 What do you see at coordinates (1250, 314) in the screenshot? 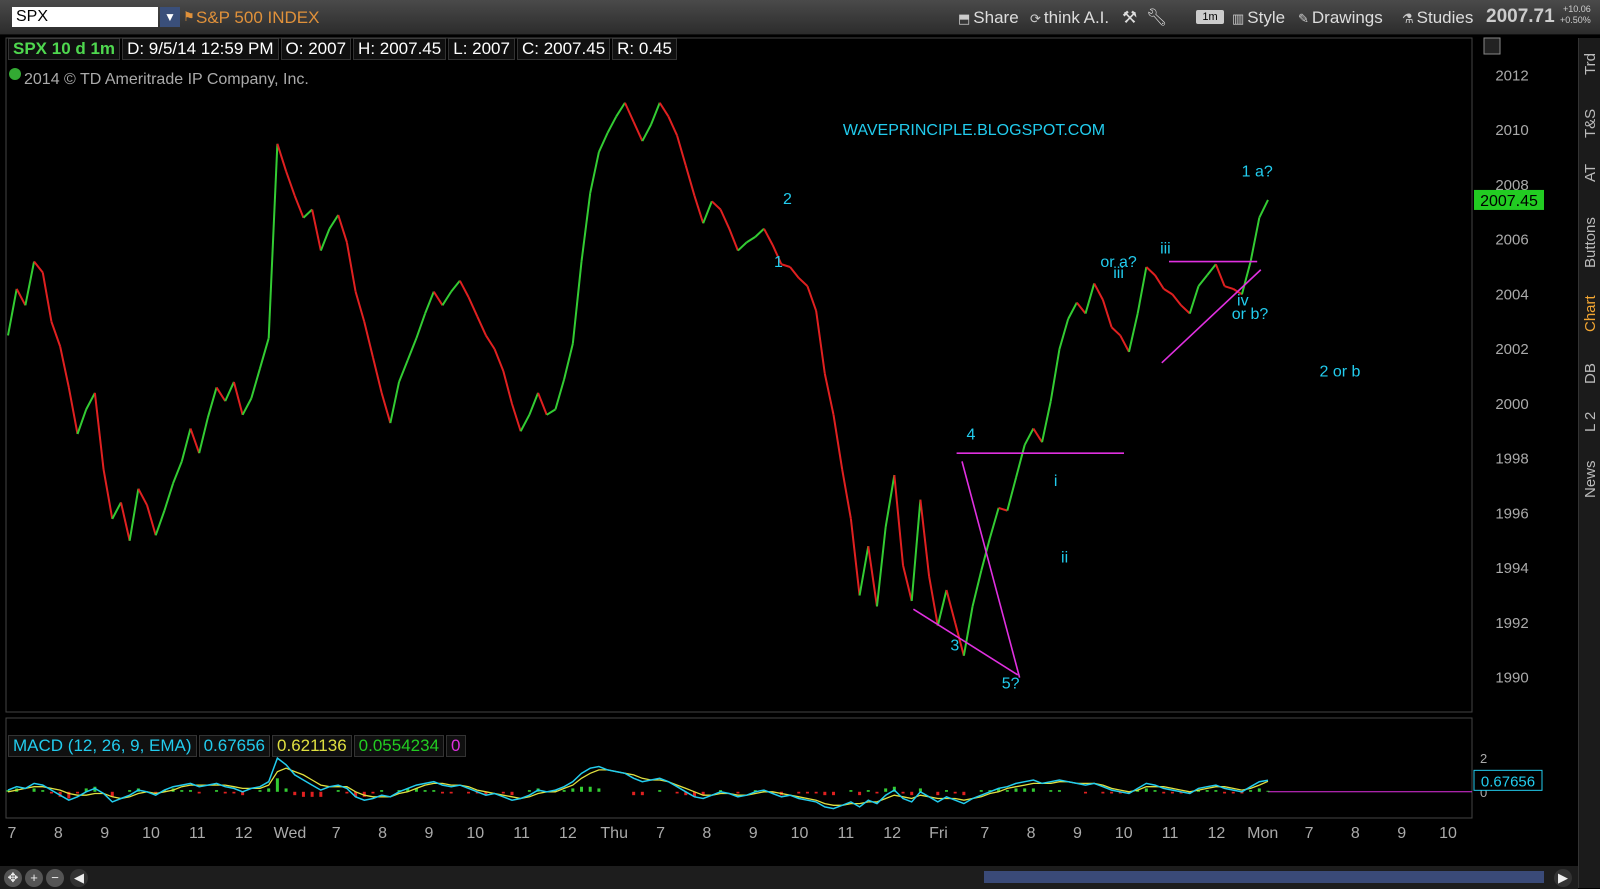
I see `wave-label: or b?` at bounding box center [1250, 314].